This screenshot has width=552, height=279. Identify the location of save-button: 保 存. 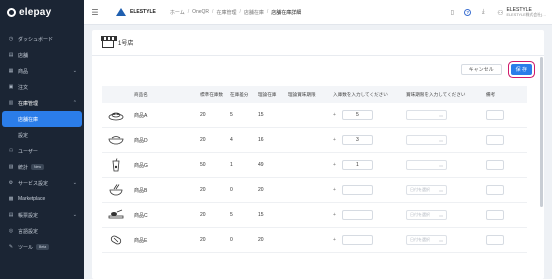
(521, 69).